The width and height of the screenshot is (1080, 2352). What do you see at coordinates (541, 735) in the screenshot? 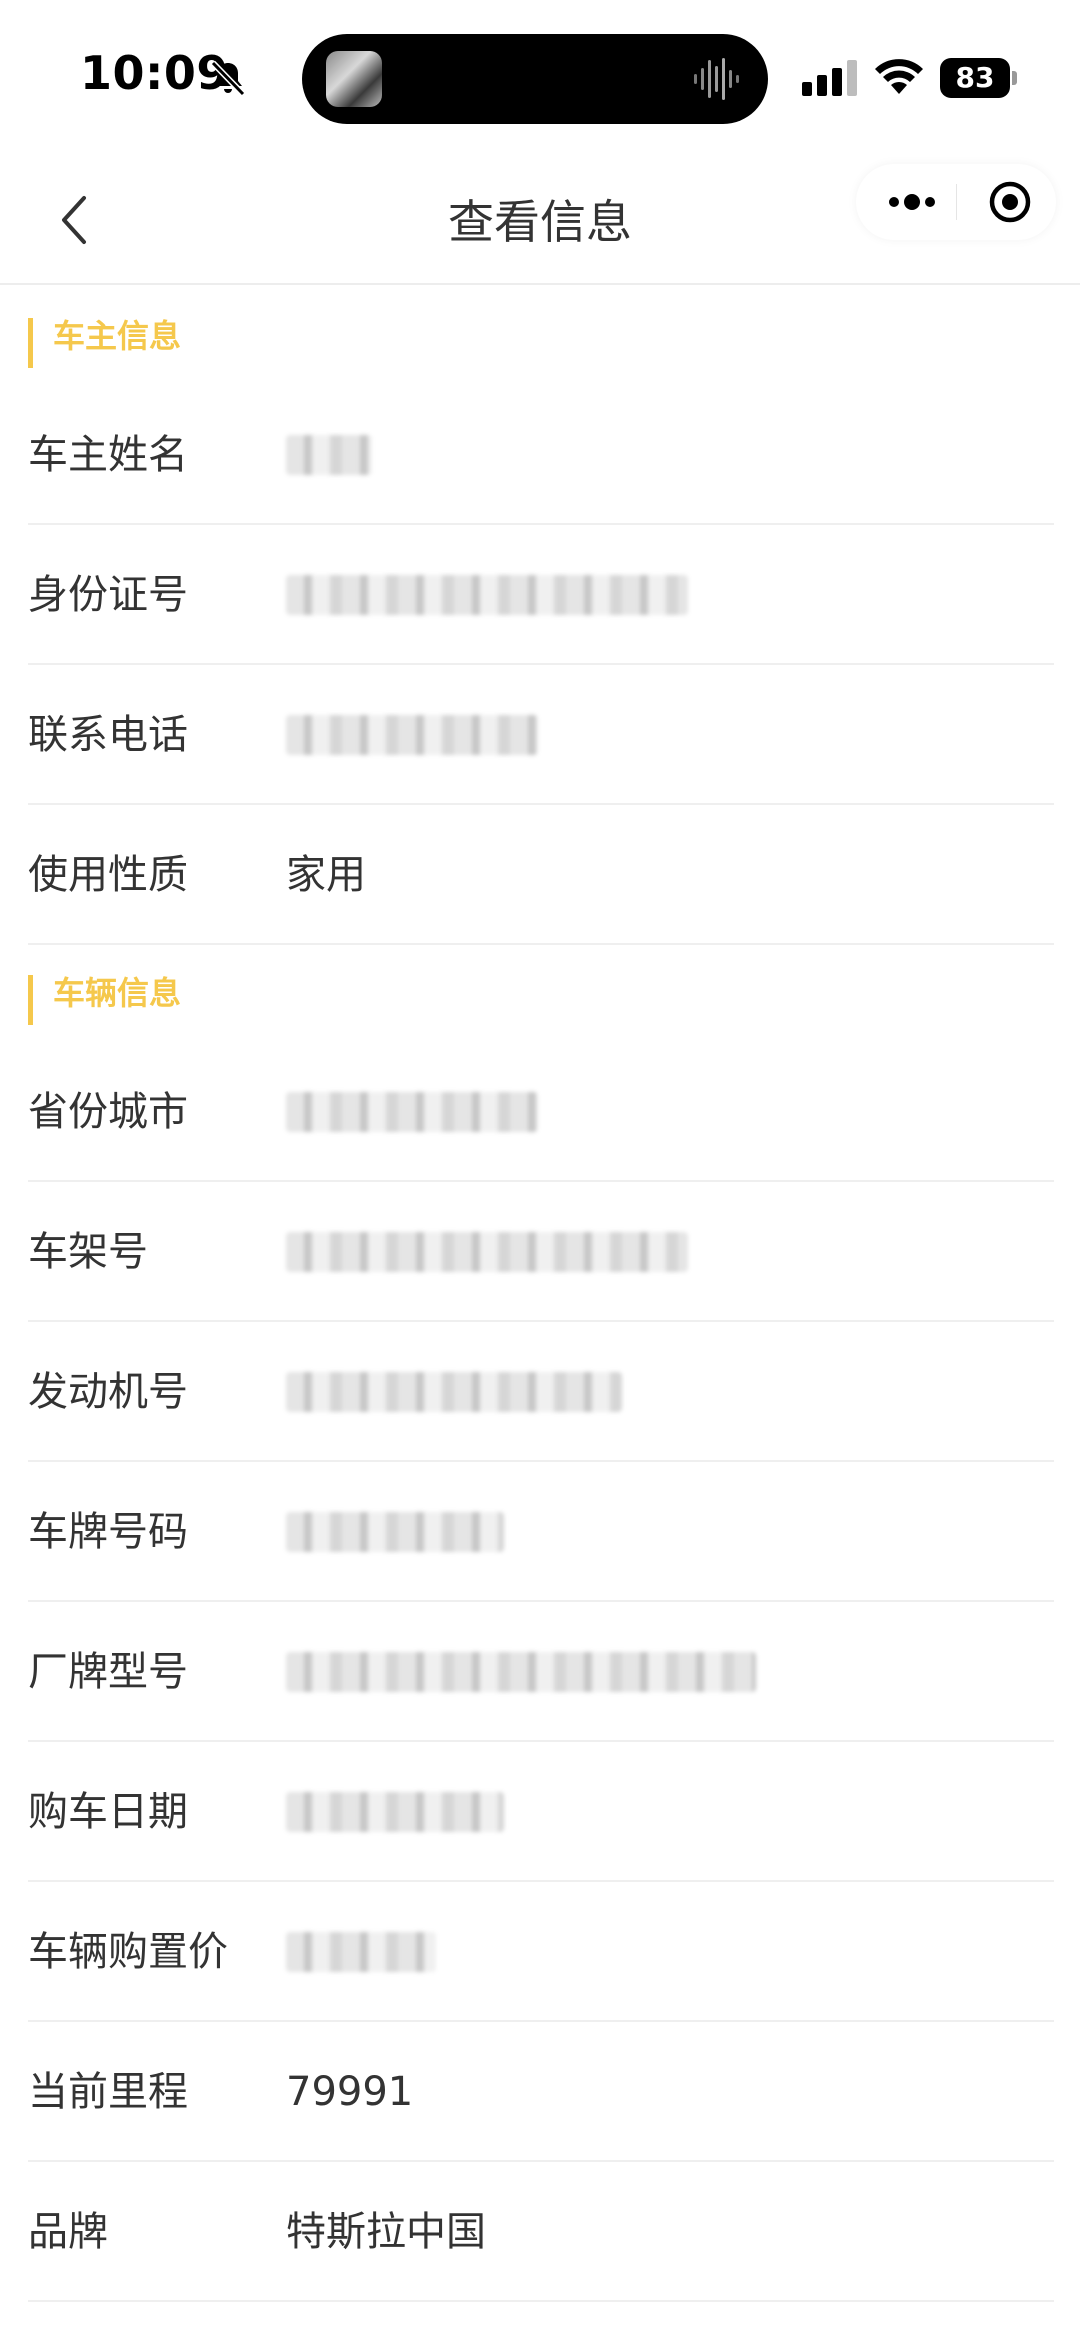
I see `row-phone: 联系电话` at bounding box center [541, 735].